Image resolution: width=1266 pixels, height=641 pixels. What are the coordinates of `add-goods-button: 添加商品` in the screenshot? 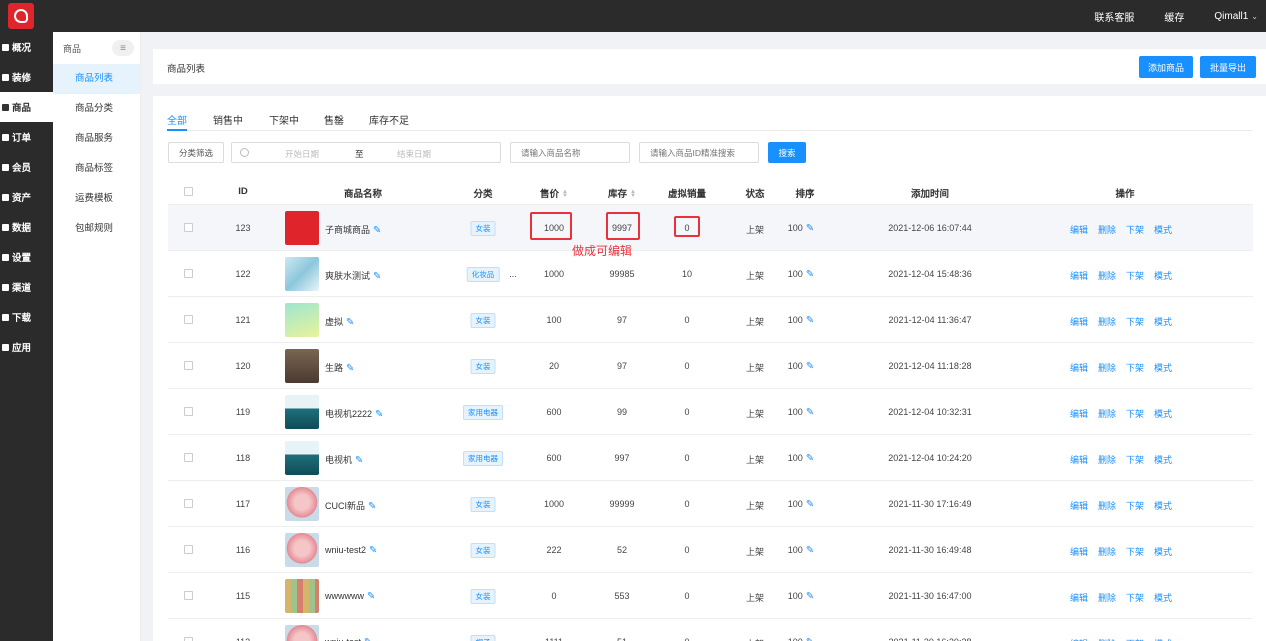 It's located at (1166, 67).